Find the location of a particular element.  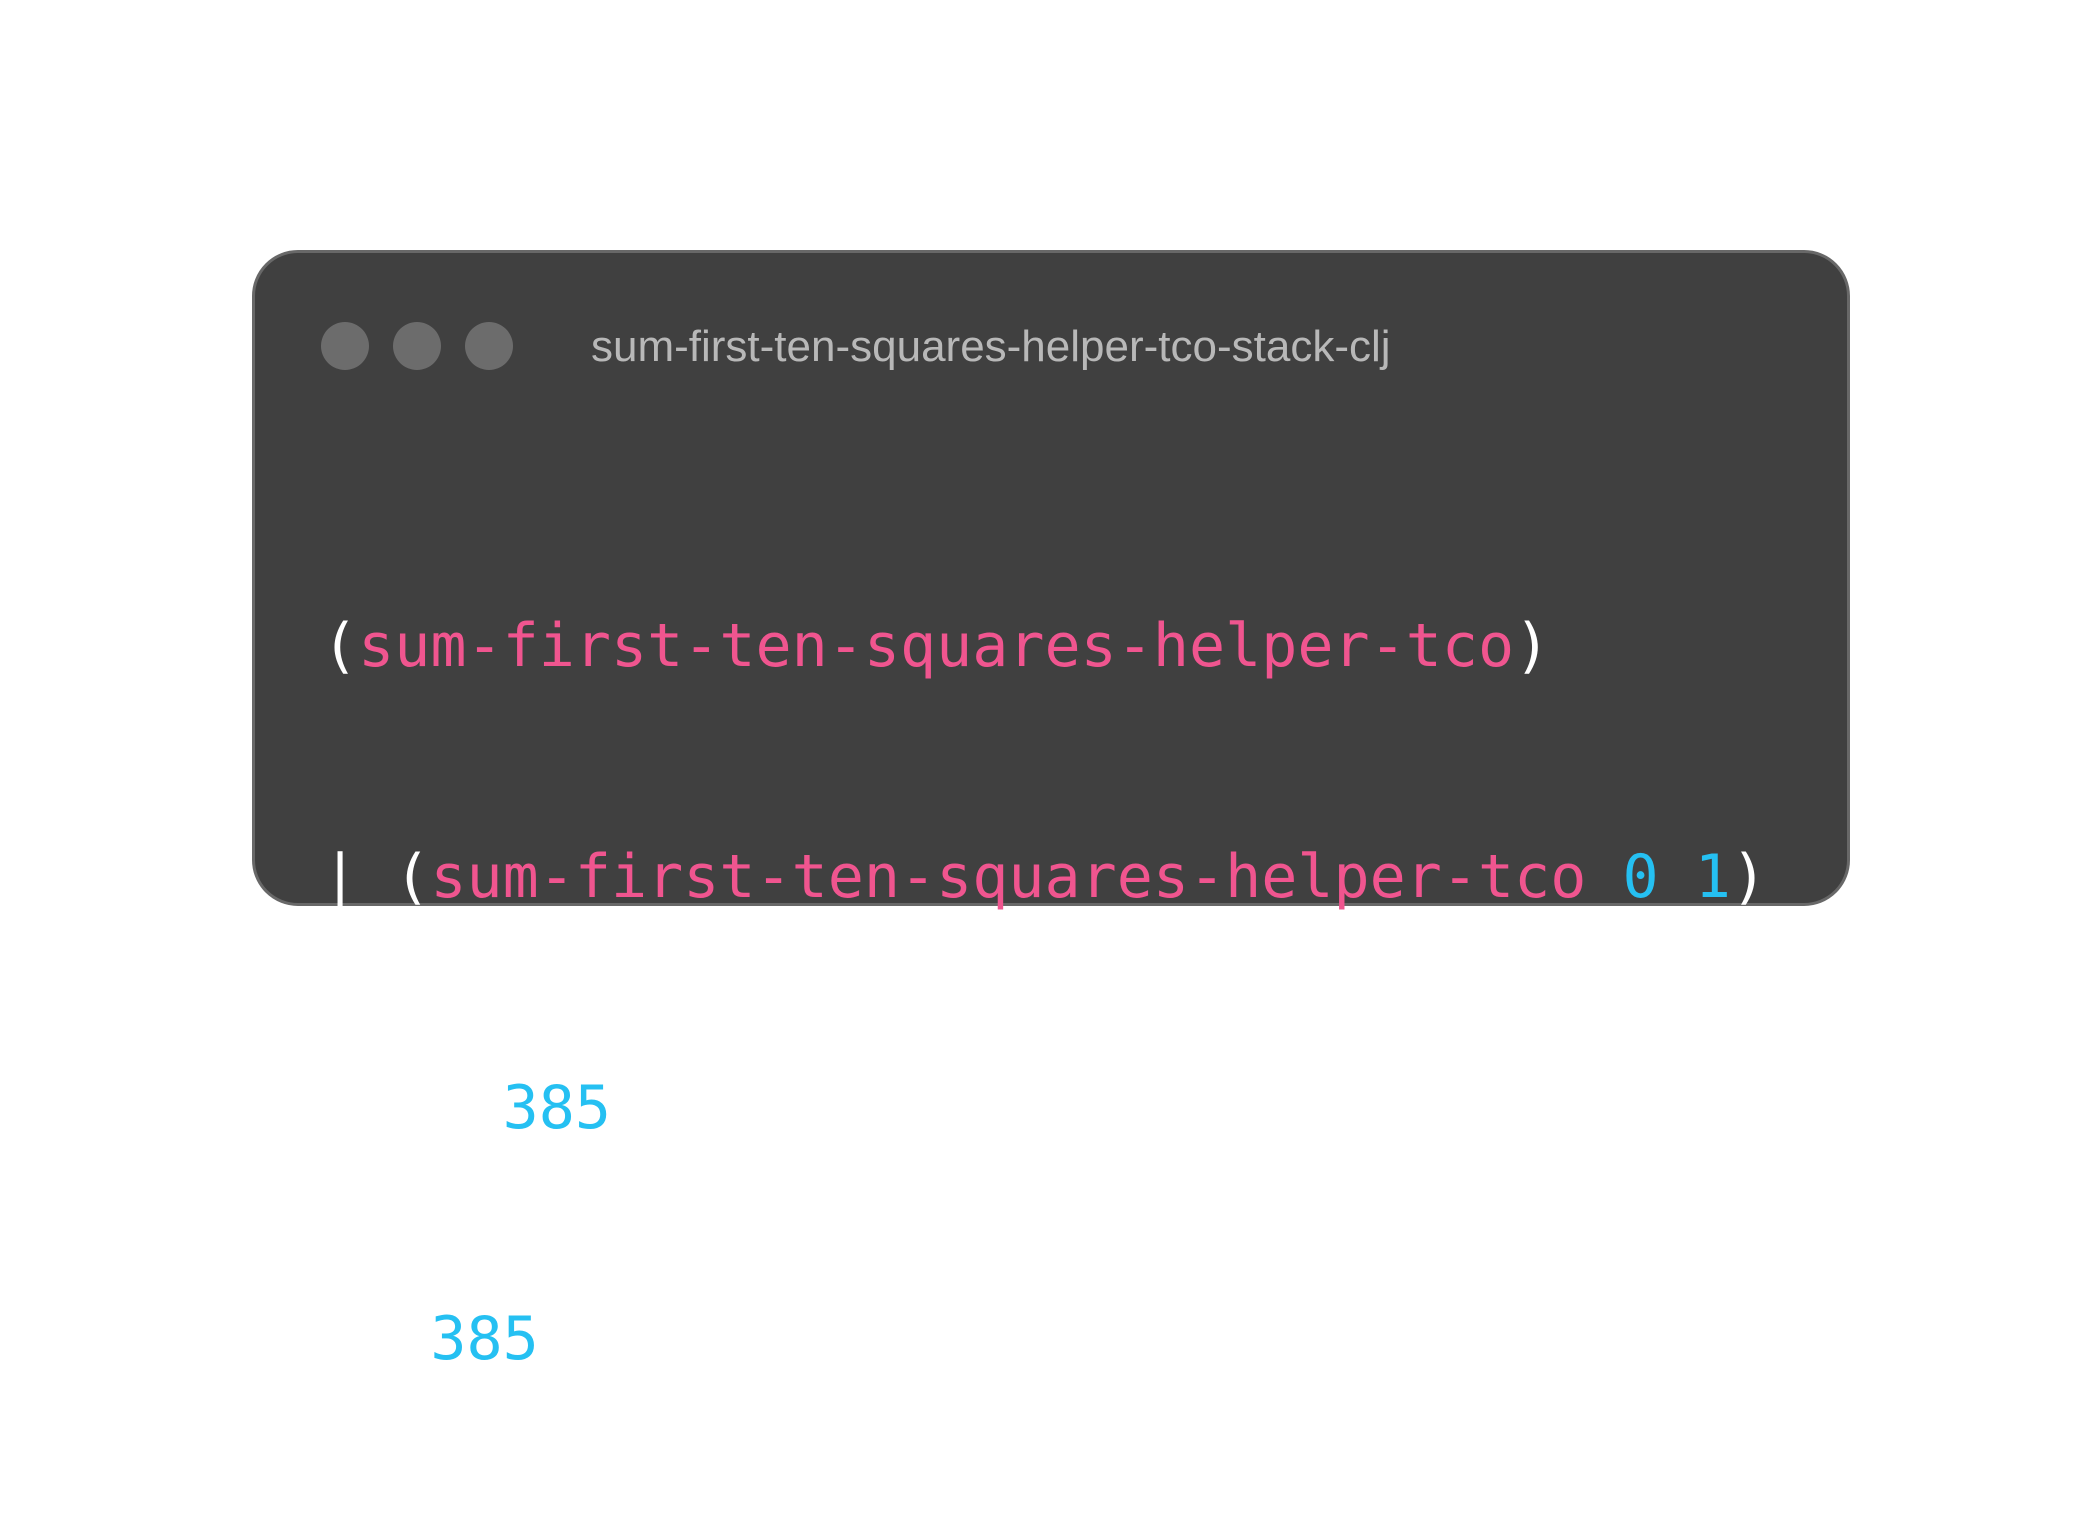

close-dot-icon is located at coordinates (345, 346).